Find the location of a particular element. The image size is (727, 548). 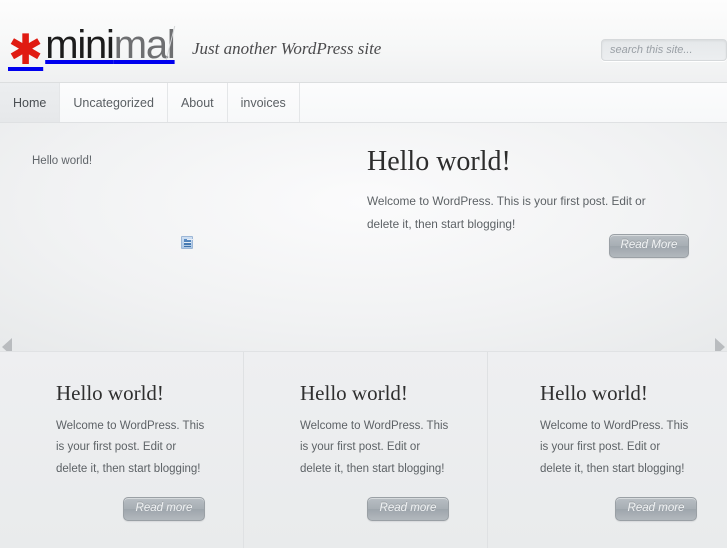

logo-prefix: mini is located at coordinates (80, 45).